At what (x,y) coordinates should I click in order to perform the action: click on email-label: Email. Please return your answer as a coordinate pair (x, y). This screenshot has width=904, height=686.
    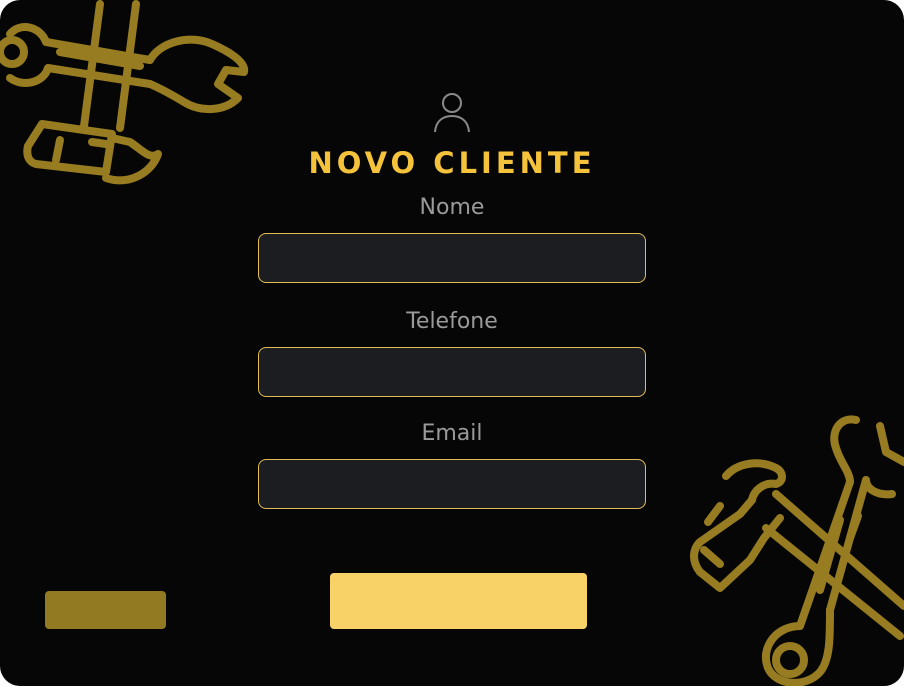
    Looking at the image, I should click on (452, 433).